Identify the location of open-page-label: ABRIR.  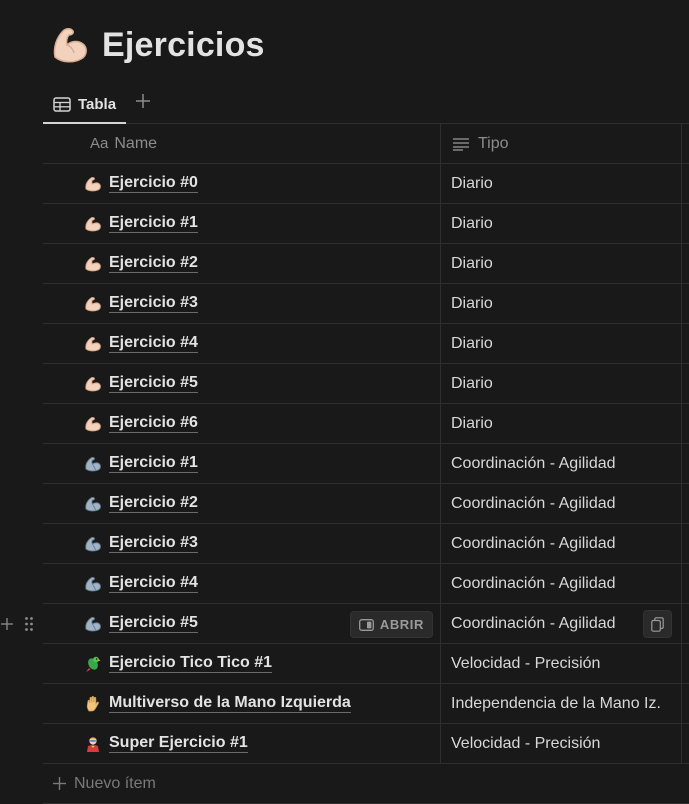
(401, 624).